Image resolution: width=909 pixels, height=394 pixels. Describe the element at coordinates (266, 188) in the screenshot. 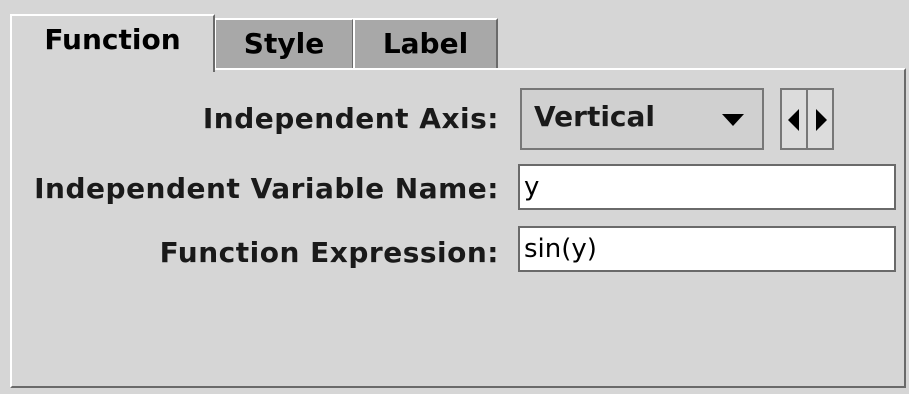

I see `variable-name-label: Independent Variable Name:` at that location.